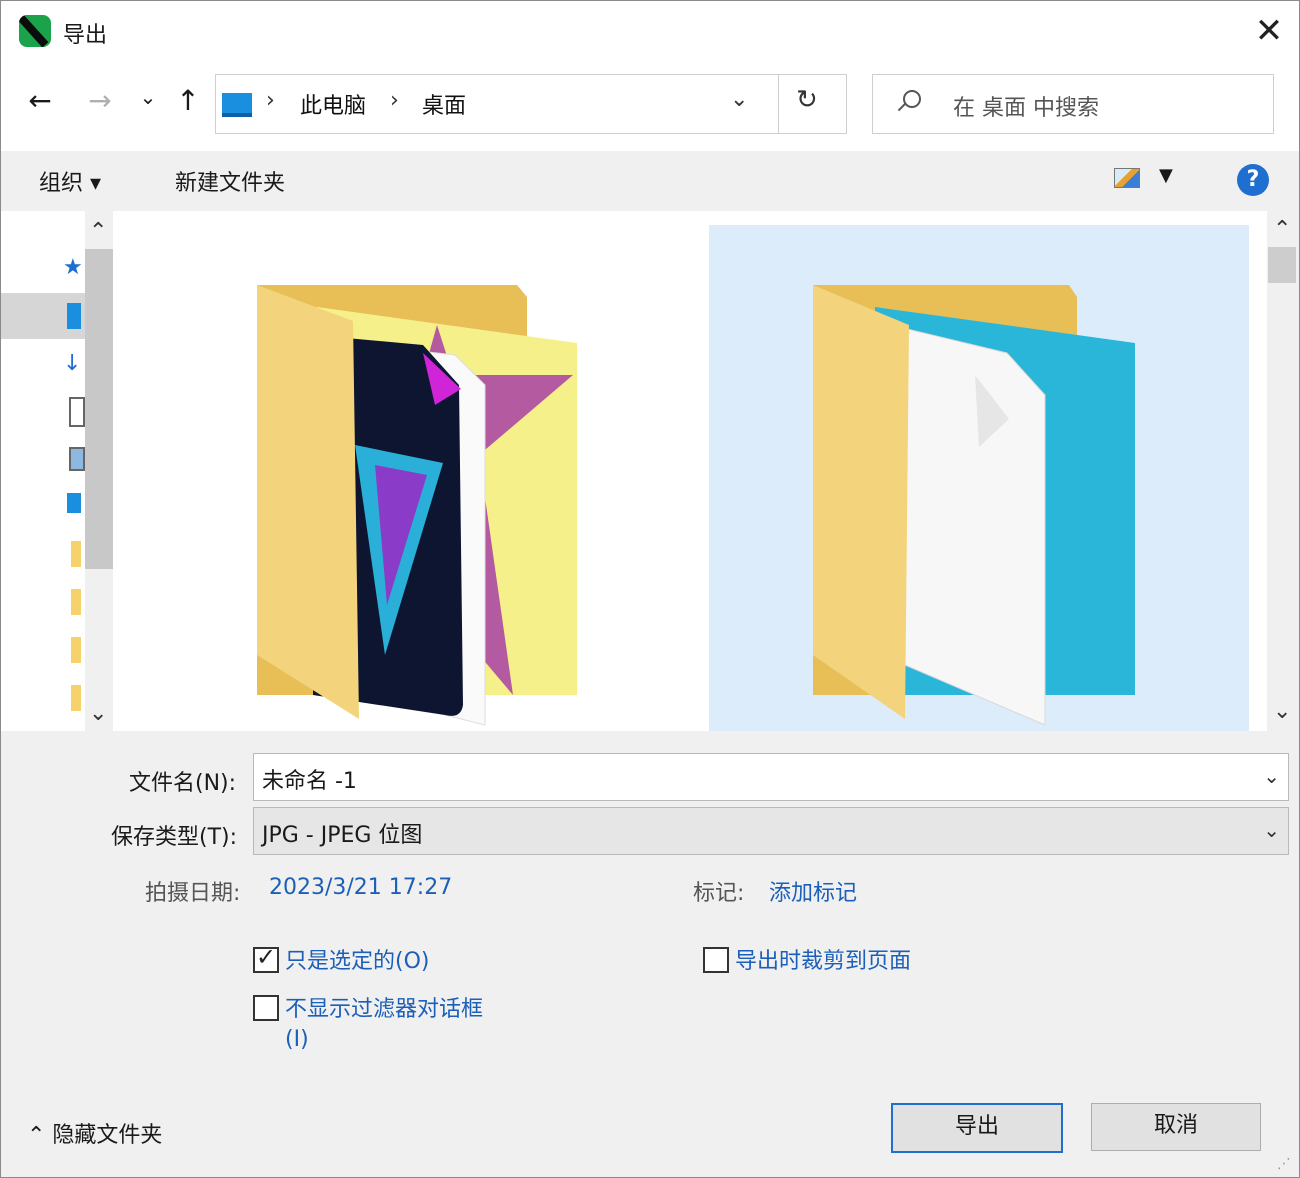 The width and height of the screenshot is (1300, 1178). I want to click on navigation-bar: ← → ⌄ ↑ › 此电脑 › 桌面 ⌄ ↻ 在 桌面 中搜索, so click(650, 107).